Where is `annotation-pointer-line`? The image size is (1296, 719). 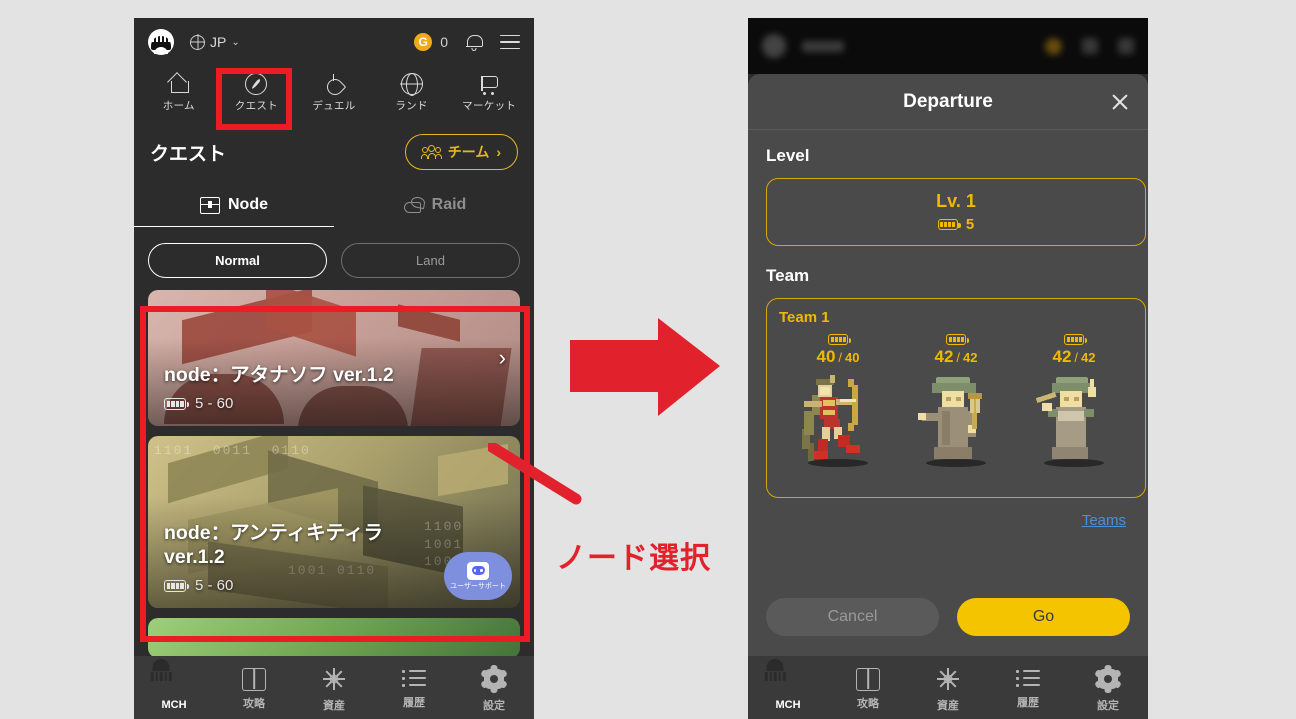
annotation-pointer-line is located at coordinates (535, 474).